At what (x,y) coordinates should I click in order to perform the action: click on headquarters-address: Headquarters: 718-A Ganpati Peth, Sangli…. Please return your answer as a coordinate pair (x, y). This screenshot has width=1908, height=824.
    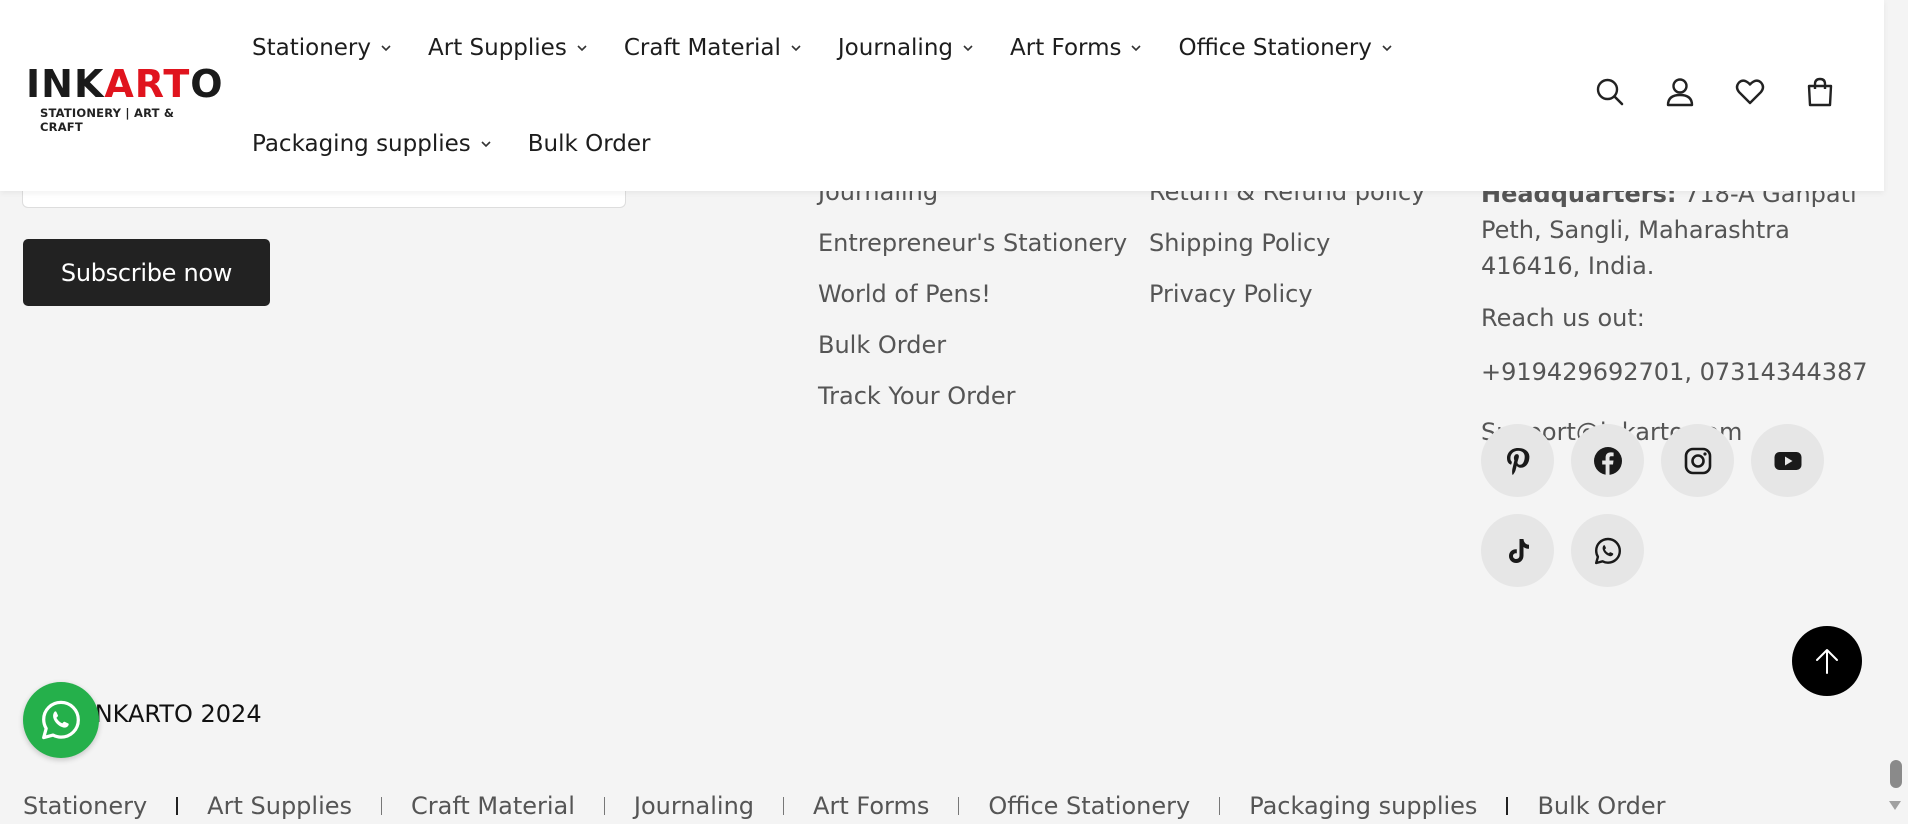
    Looking at the image, I should click on (1669, 230).